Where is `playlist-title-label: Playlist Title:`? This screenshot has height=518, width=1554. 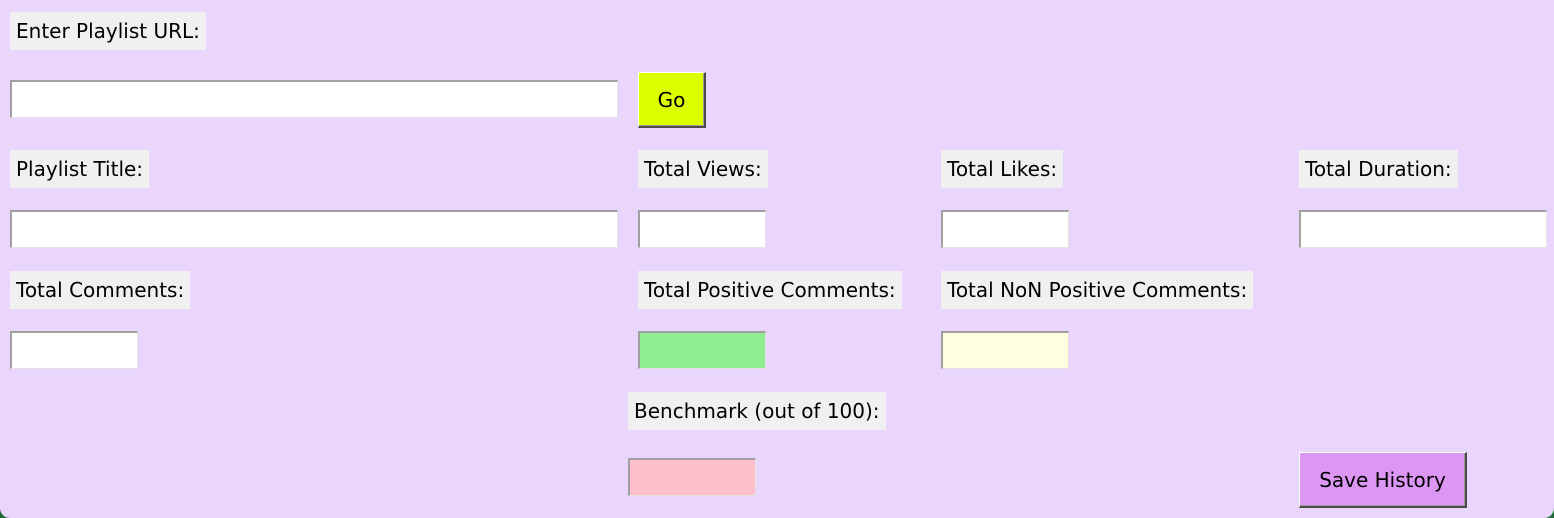 playlist-title-label: Playlist Title: is located at coordinates (80, 169).